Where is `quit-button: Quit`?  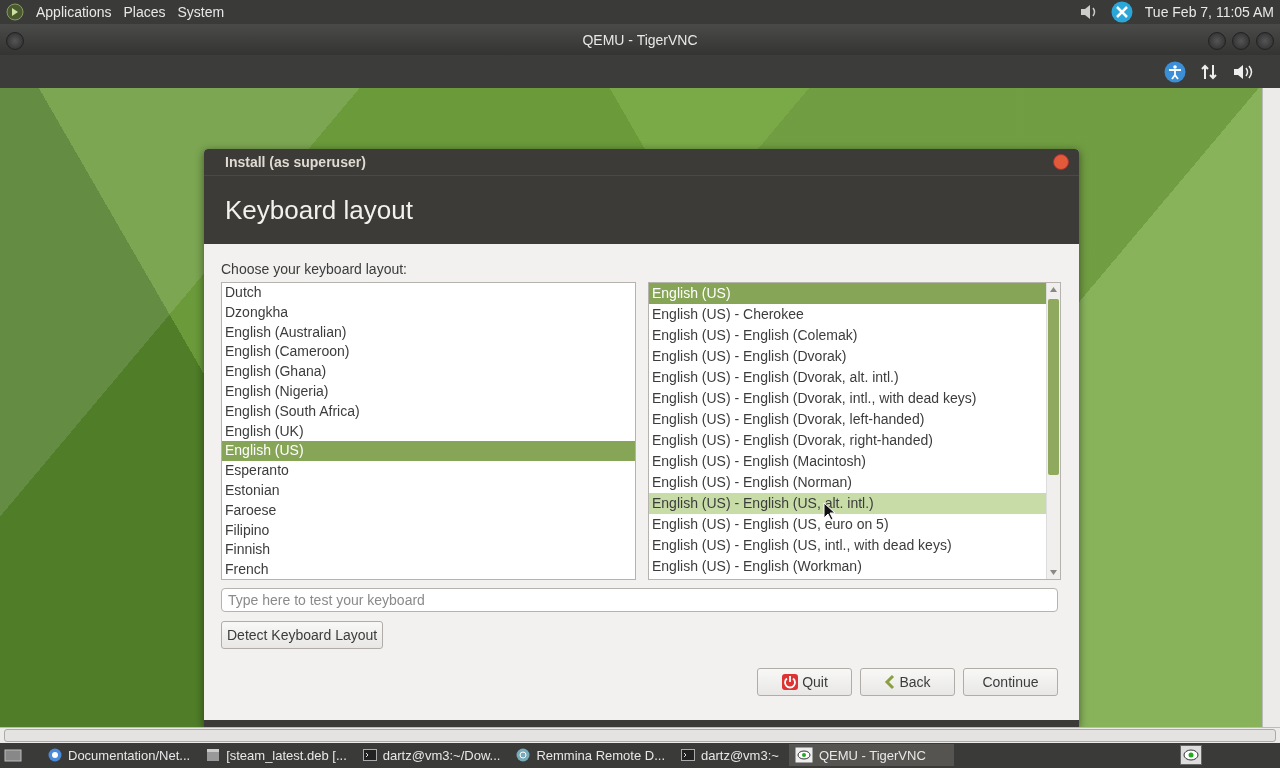 quit-button: Quit is located at coordinates (804, 682).